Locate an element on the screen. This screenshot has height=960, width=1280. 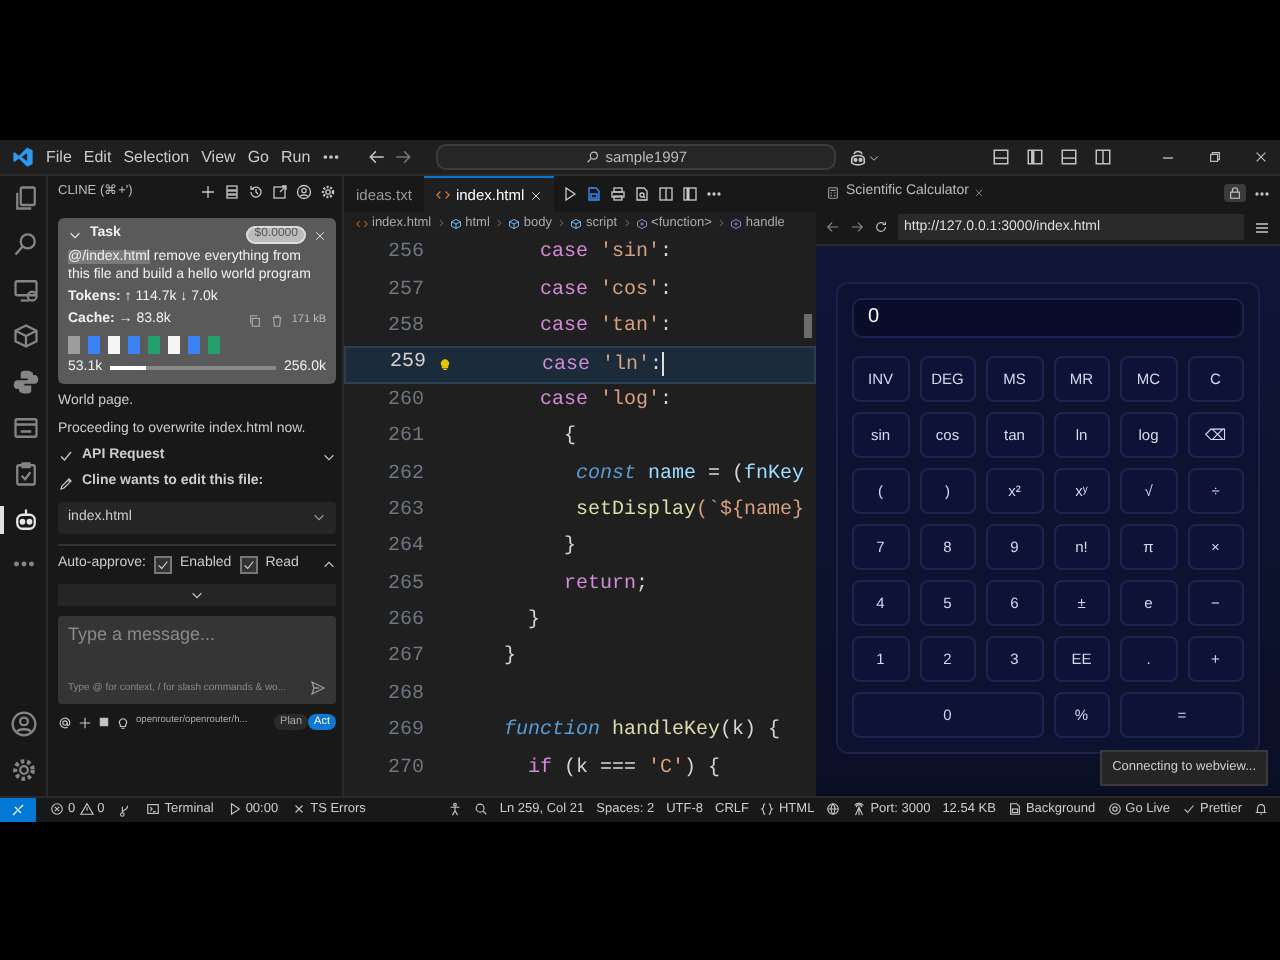
line-number: 268 is located at coordinates (405, 695).